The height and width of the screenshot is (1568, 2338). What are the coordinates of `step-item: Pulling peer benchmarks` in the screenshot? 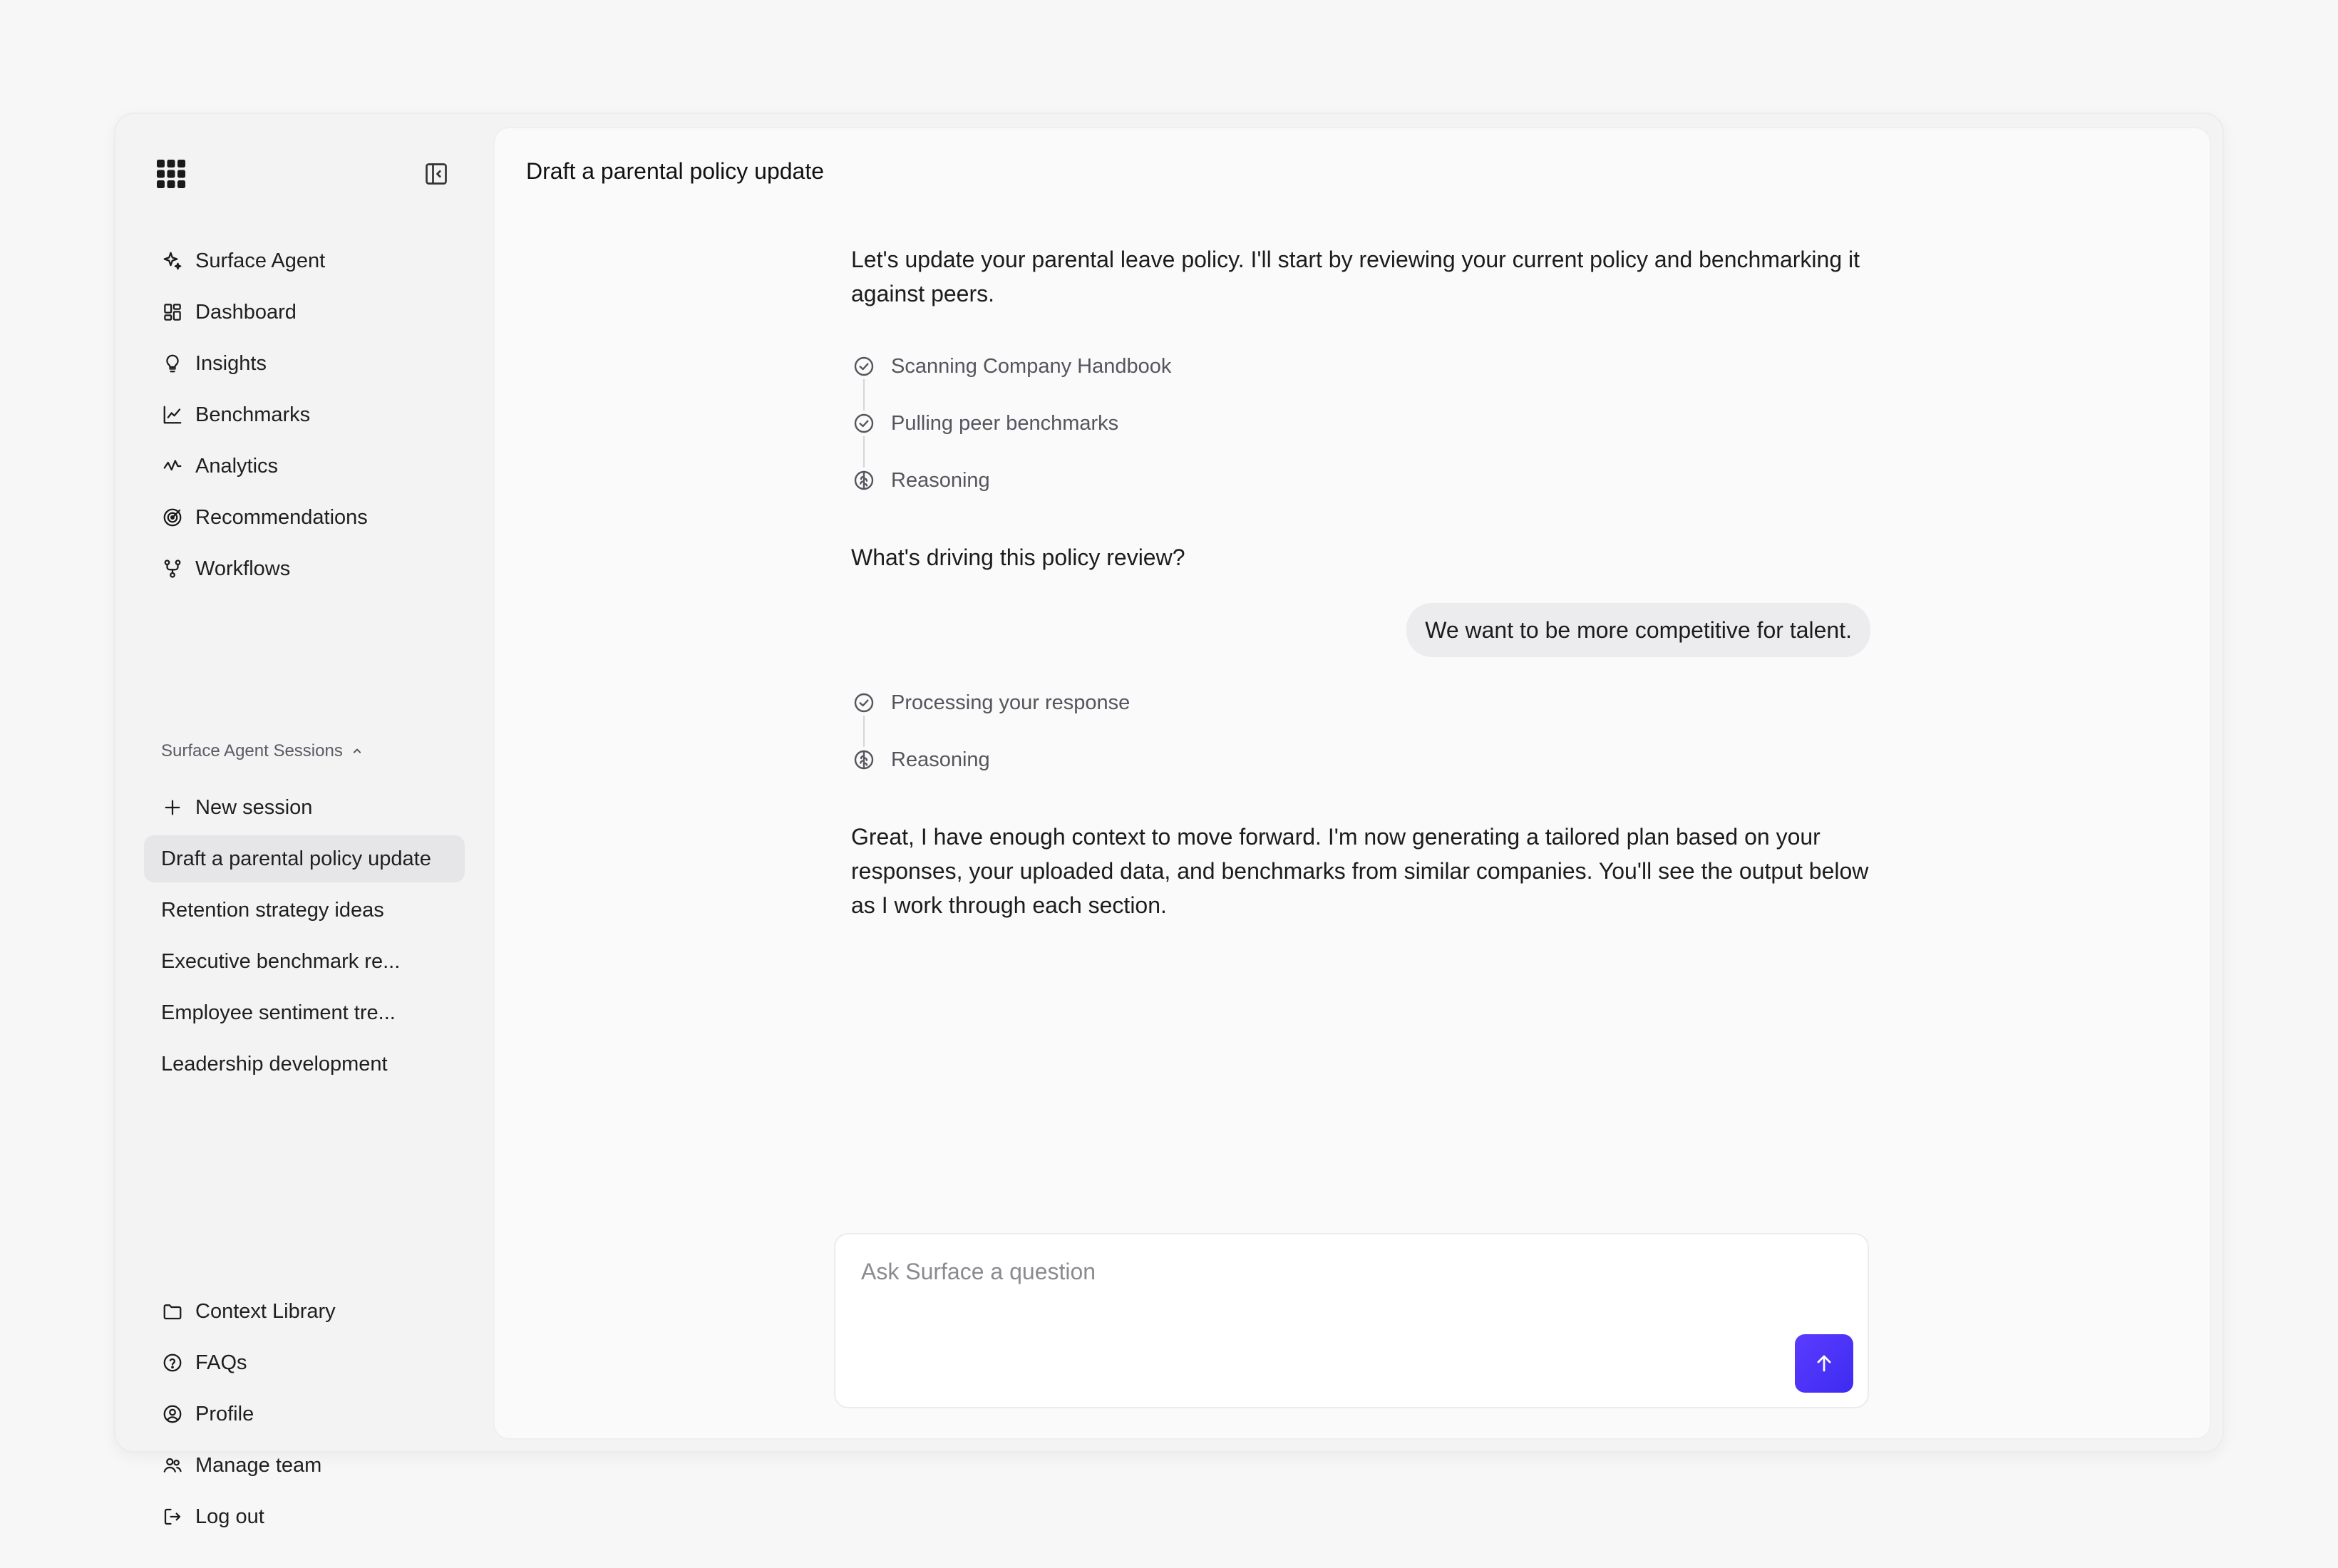 It's located at (1360, 423).